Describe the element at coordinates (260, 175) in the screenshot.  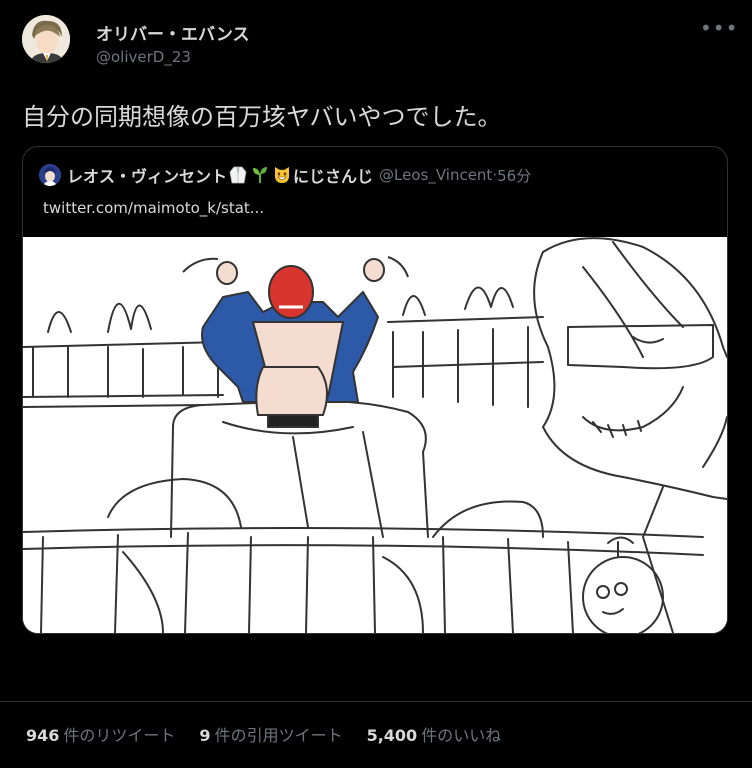
I see `seedling-emoji` at that location.